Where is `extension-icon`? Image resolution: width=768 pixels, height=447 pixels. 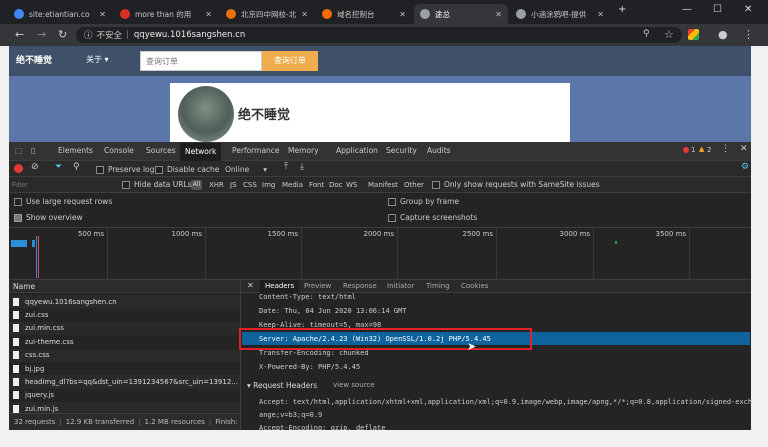 extension-icon is located at coordinates (693, 34).